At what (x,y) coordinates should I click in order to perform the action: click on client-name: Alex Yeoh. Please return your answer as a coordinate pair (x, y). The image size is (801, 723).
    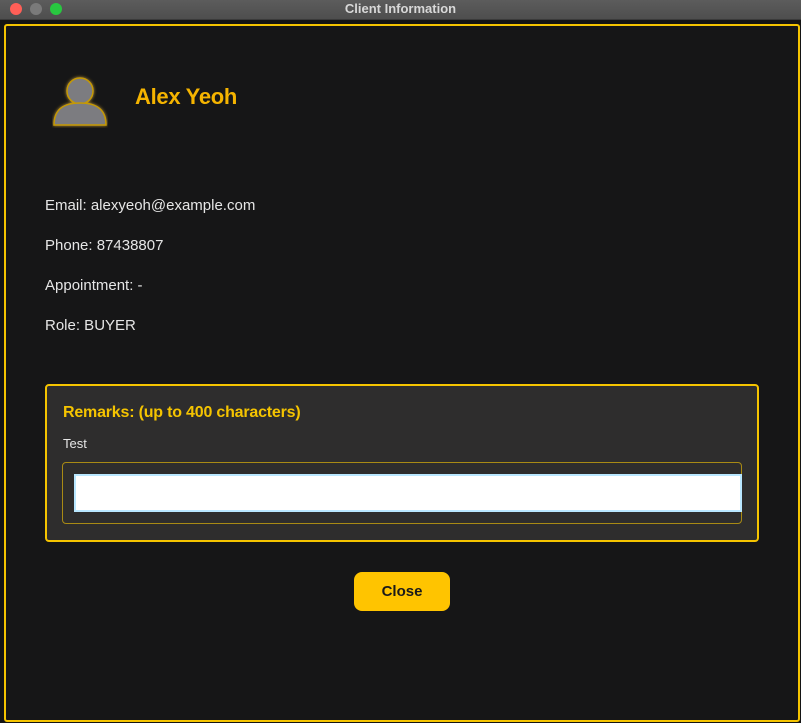
    Looking at the image, I should click on (186, 96).